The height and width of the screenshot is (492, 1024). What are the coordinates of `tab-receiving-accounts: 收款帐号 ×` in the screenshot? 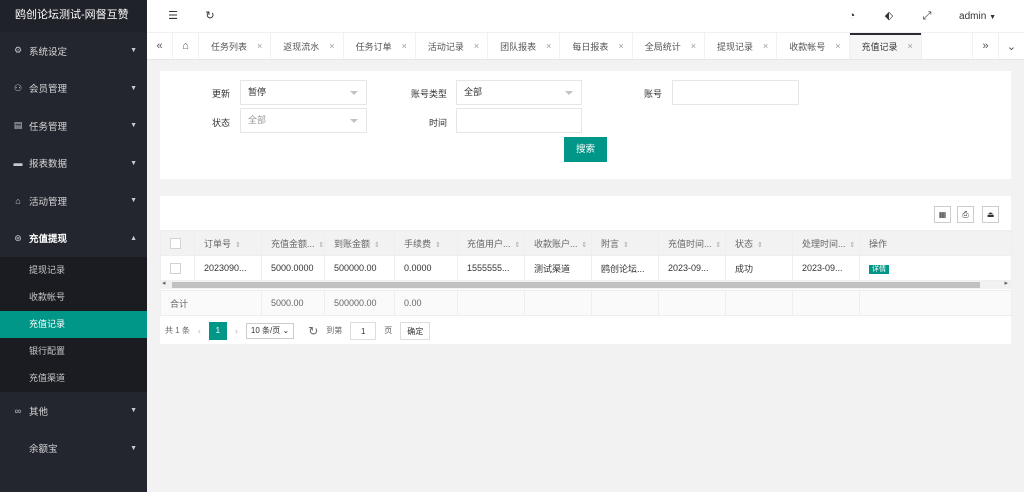 It's located at (813, 46).